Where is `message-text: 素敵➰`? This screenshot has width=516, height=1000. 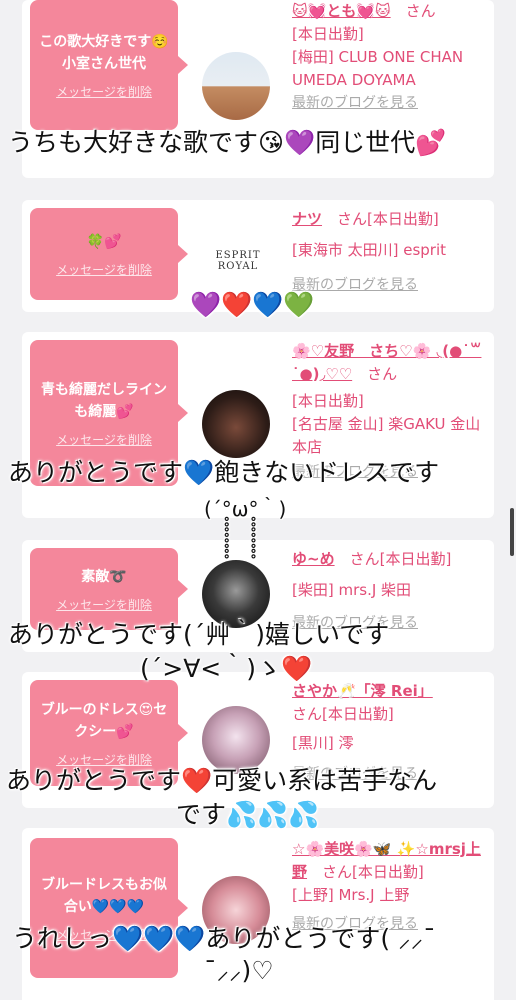 message-text: 素敵➰ is located at coordinates (104, 576).